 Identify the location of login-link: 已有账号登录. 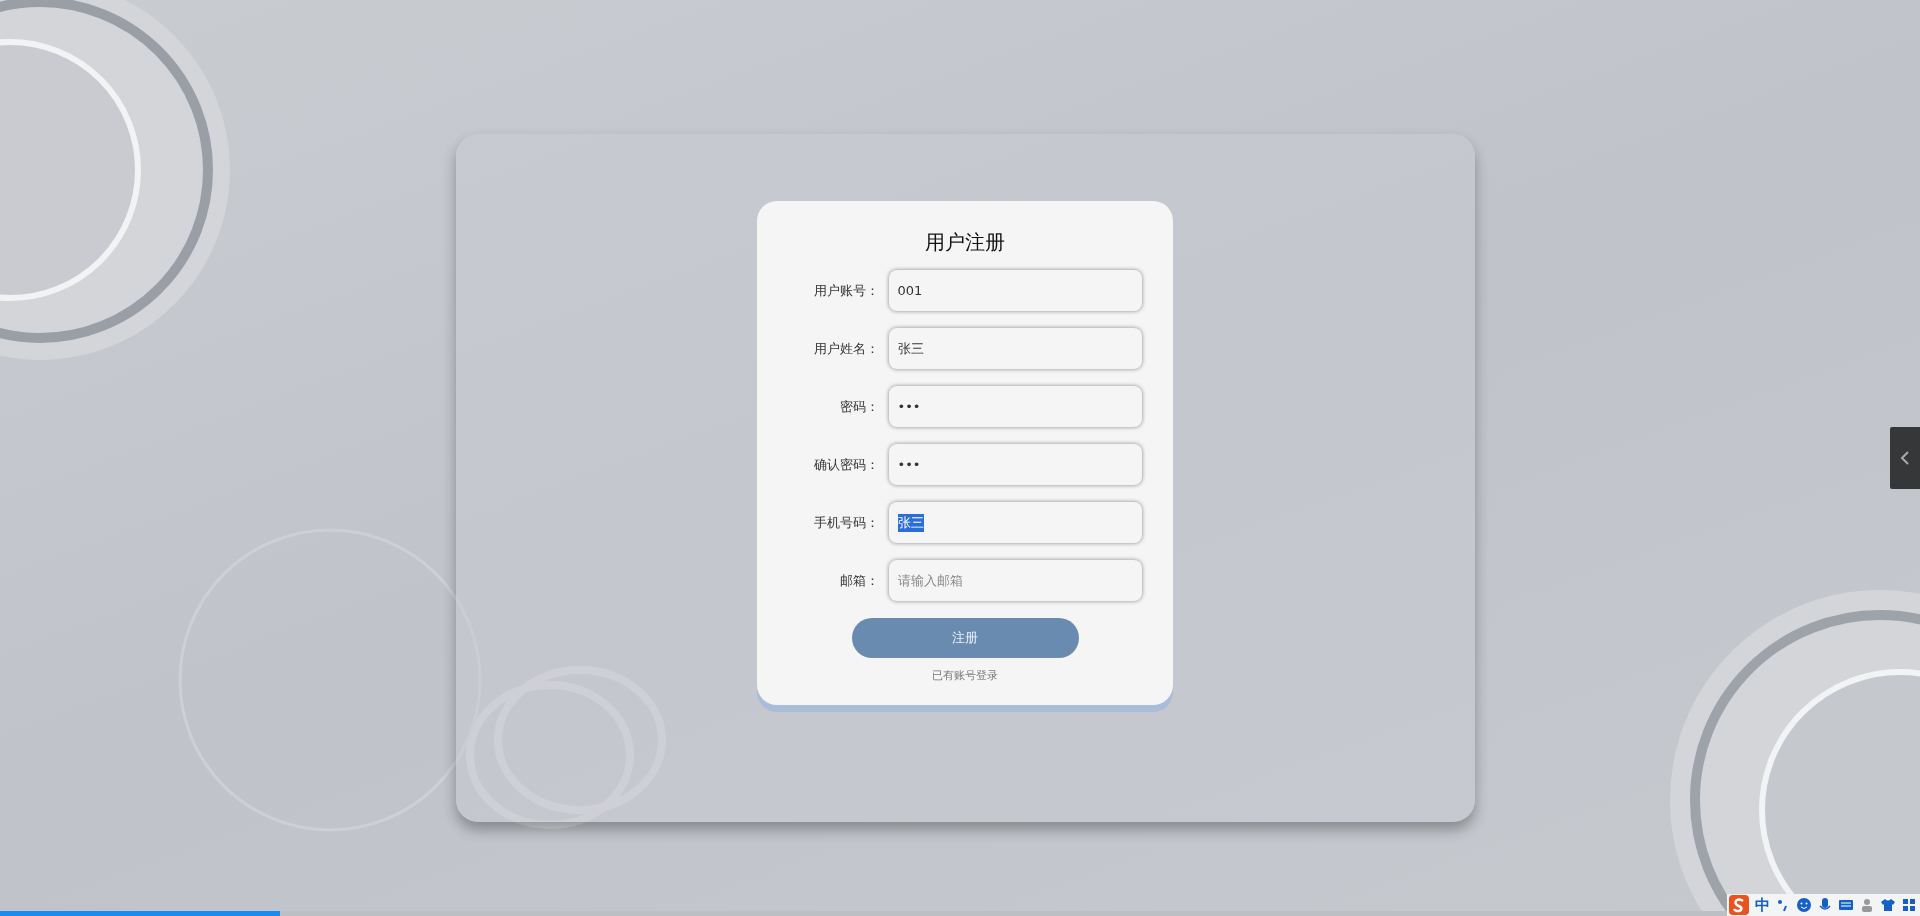
(965, 675).